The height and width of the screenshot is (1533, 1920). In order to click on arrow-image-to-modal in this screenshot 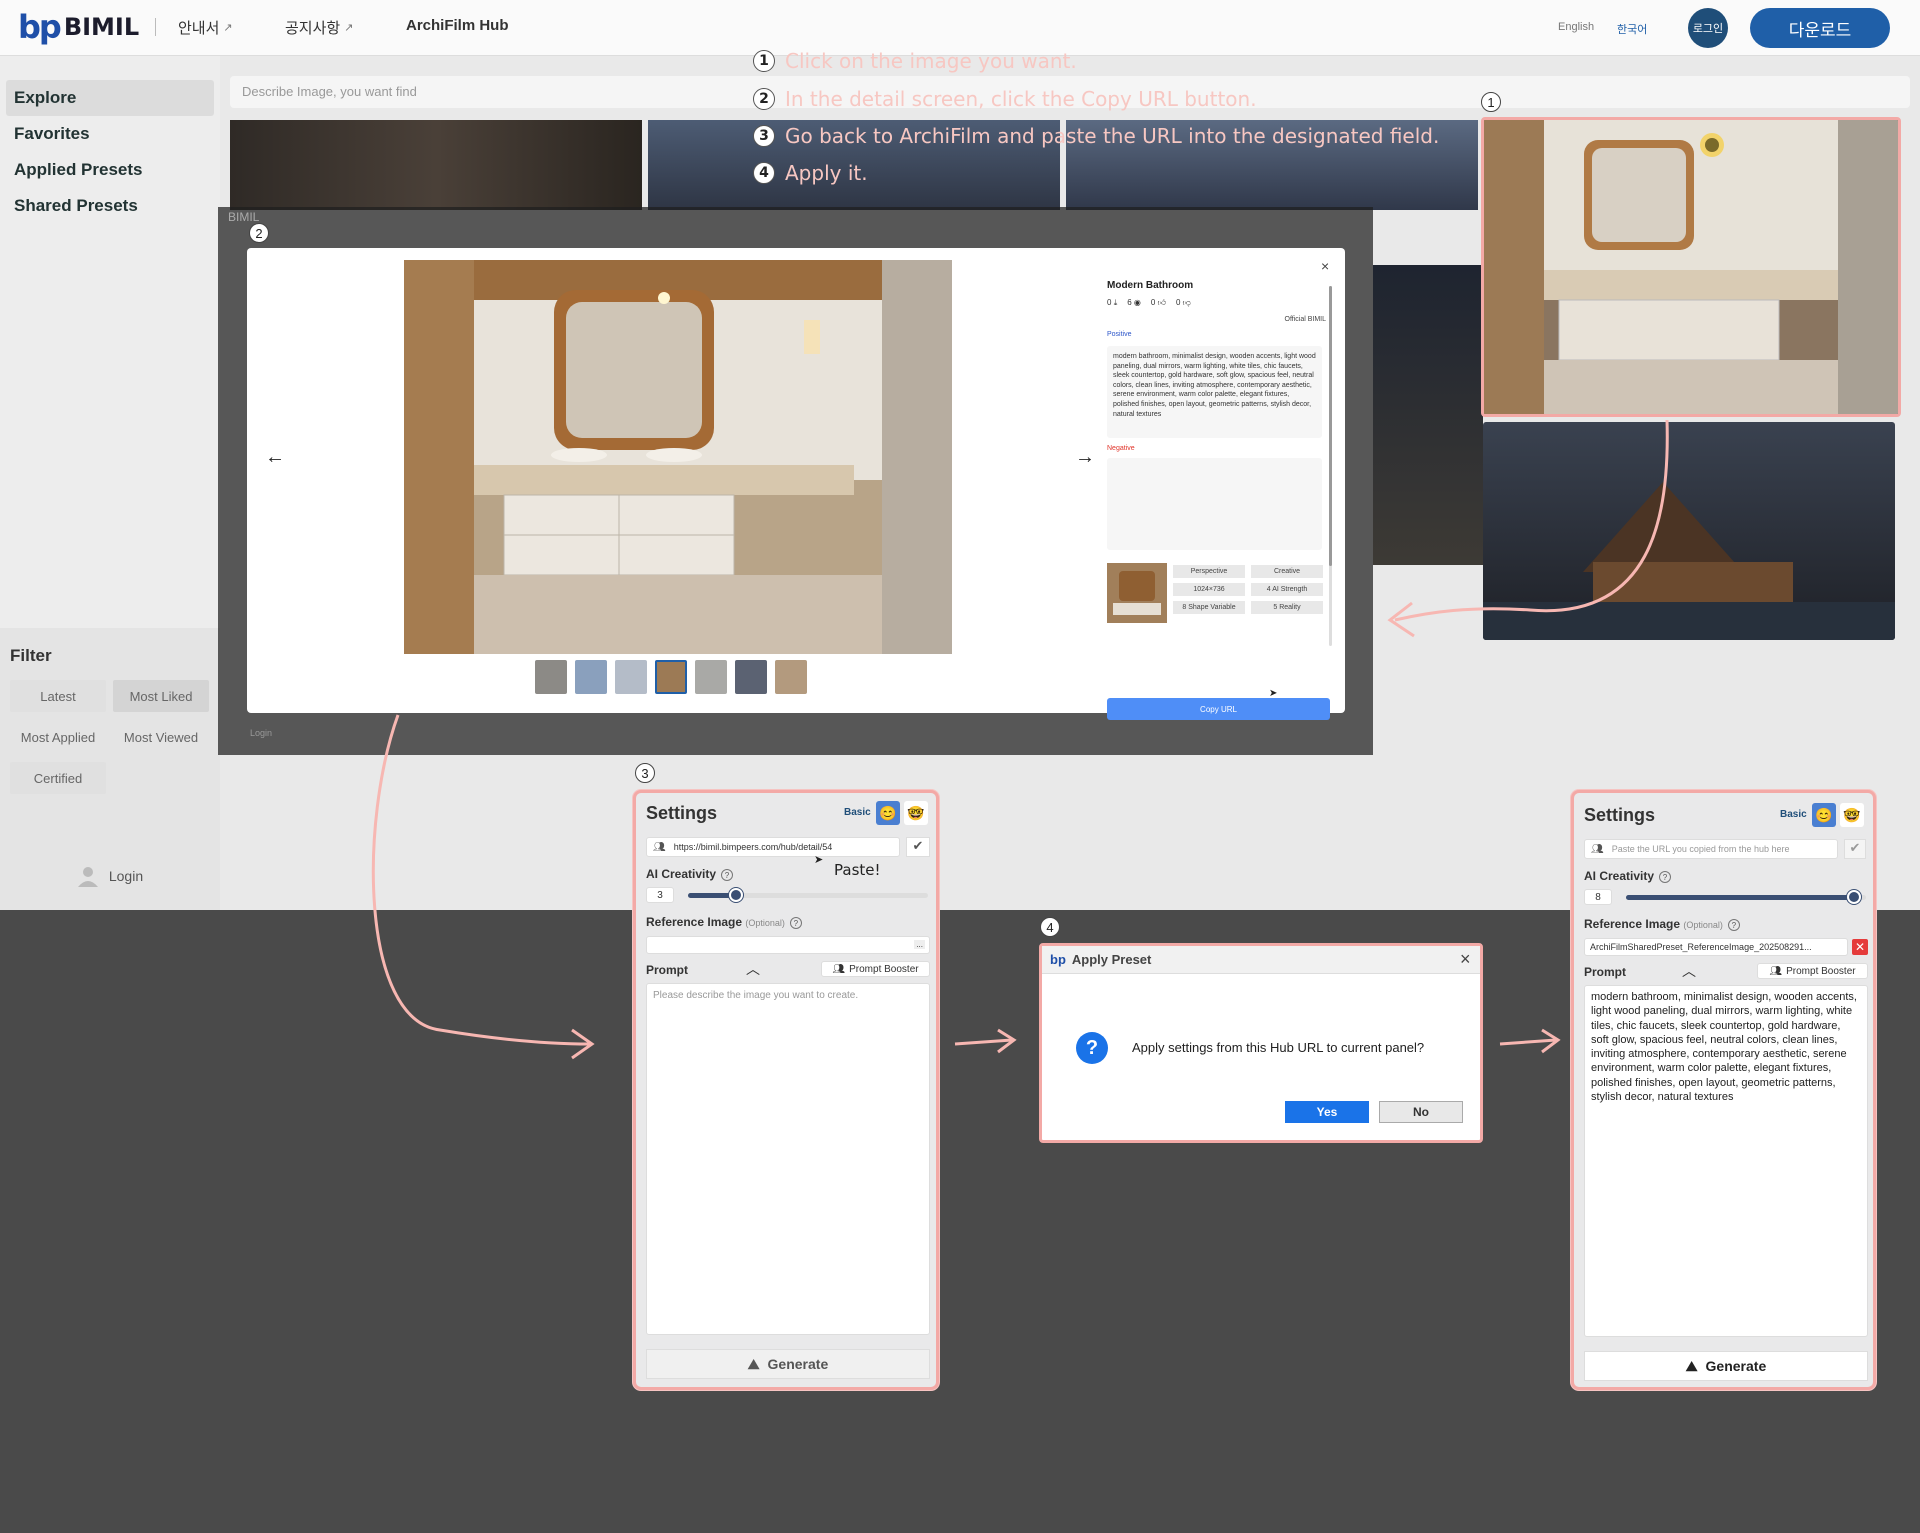, I will do `click(1531, 520)`.